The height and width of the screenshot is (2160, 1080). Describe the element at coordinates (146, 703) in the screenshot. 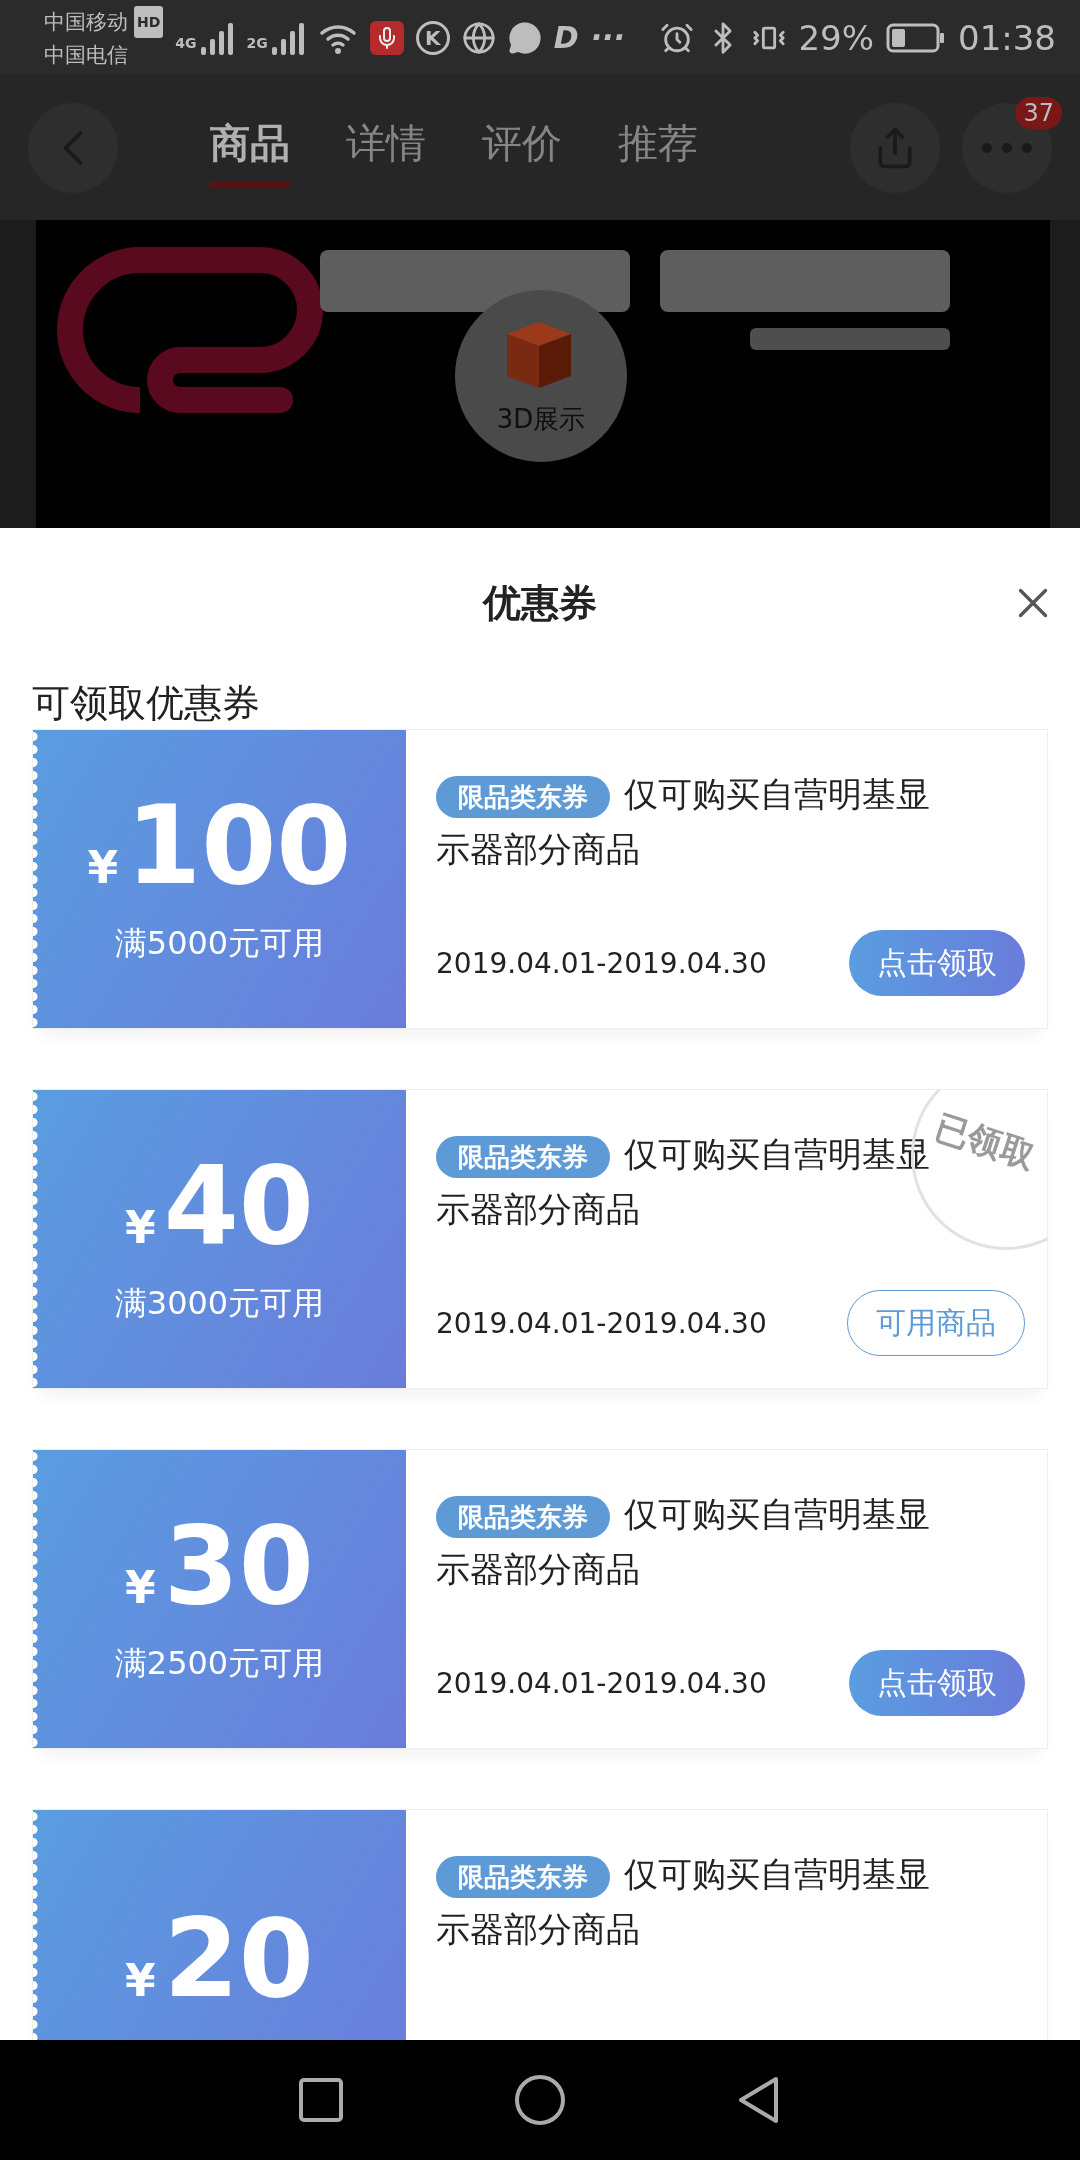

I see `section-title: 可领取优惠券` at that location.